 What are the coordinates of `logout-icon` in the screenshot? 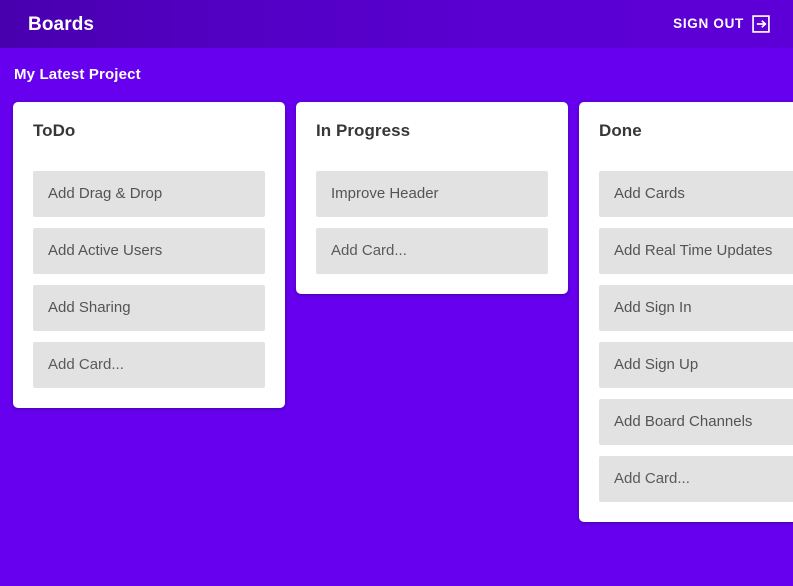 It's located at (761, 24).